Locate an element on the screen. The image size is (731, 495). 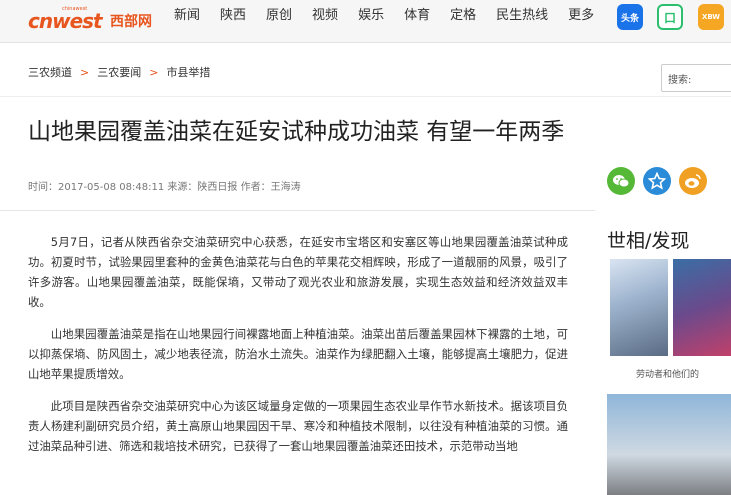
nav-item-more: 更多 is located at coordinates (581, 21).